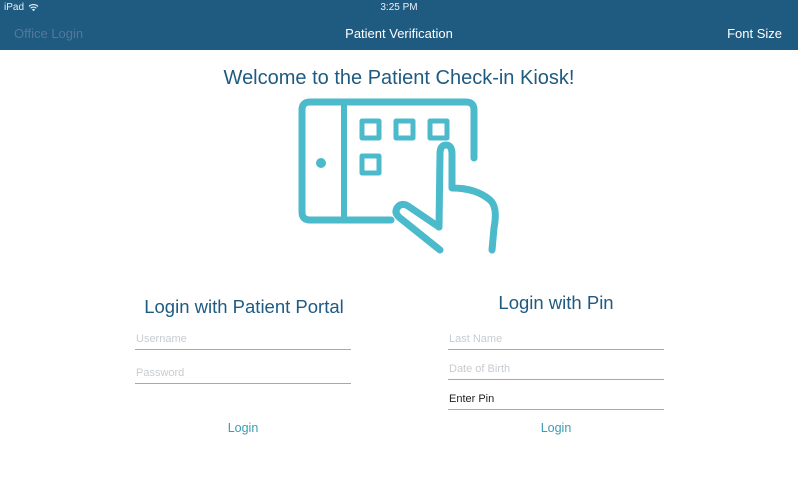 The image size is (798, 498). What do you see at coordinates (556, 399) in the screenshot?
I see `pin-input` at bounding box center [556, 399].